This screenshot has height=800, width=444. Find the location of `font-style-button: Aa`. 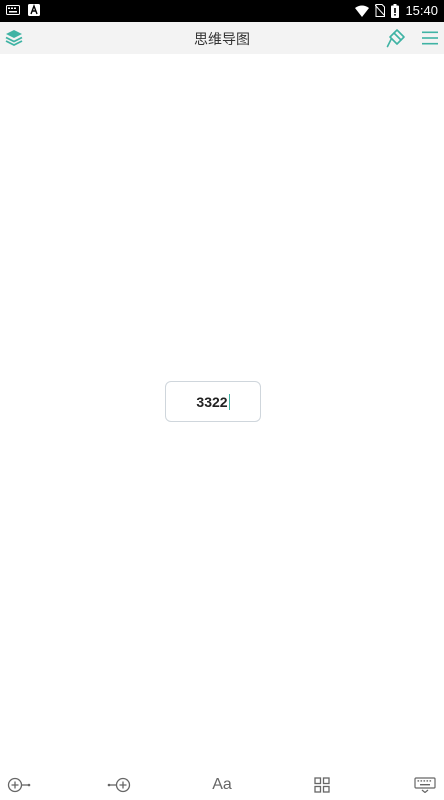

font-style-button: Aa is located at coordinates (222, 785).